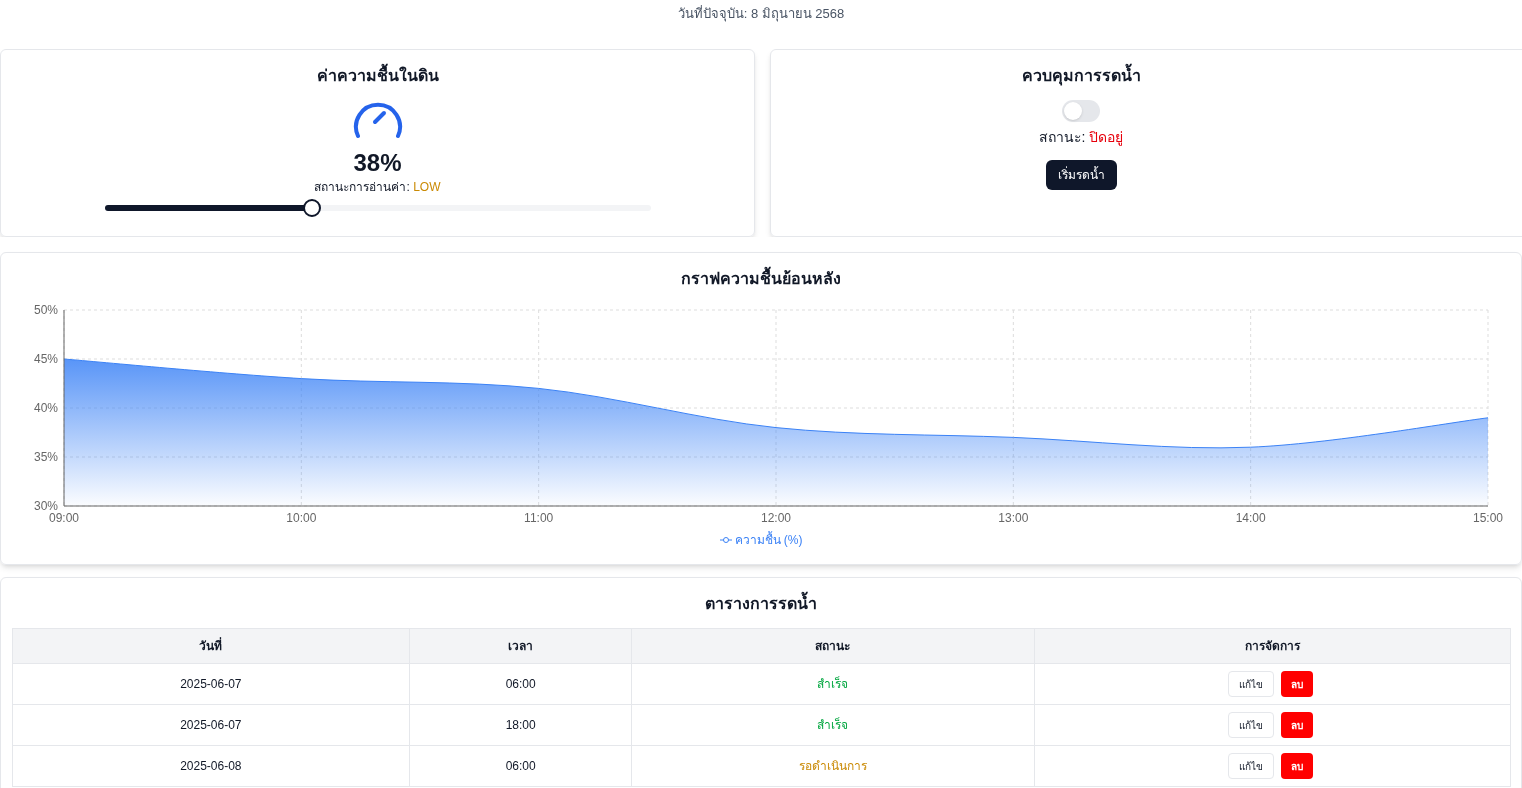  Describe the element at coordinates (64, 518) in the screenshot. I see `x-axis-label: 09:00` at that location.